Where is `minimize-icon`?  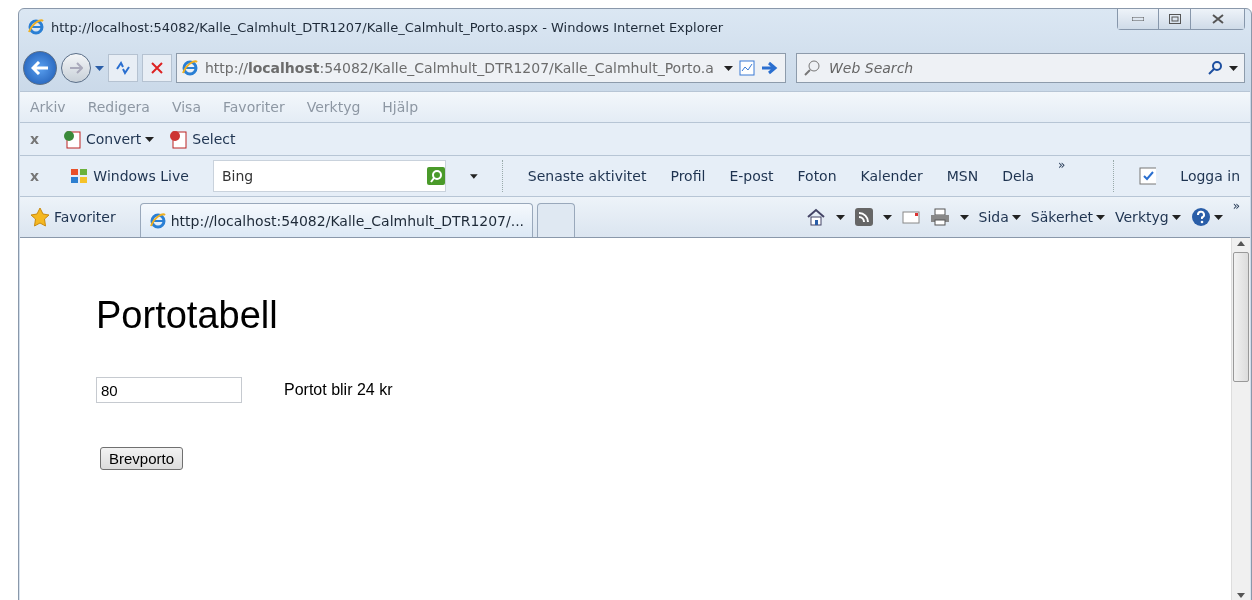 minimize-icon is located at coordinates (1138, 19).